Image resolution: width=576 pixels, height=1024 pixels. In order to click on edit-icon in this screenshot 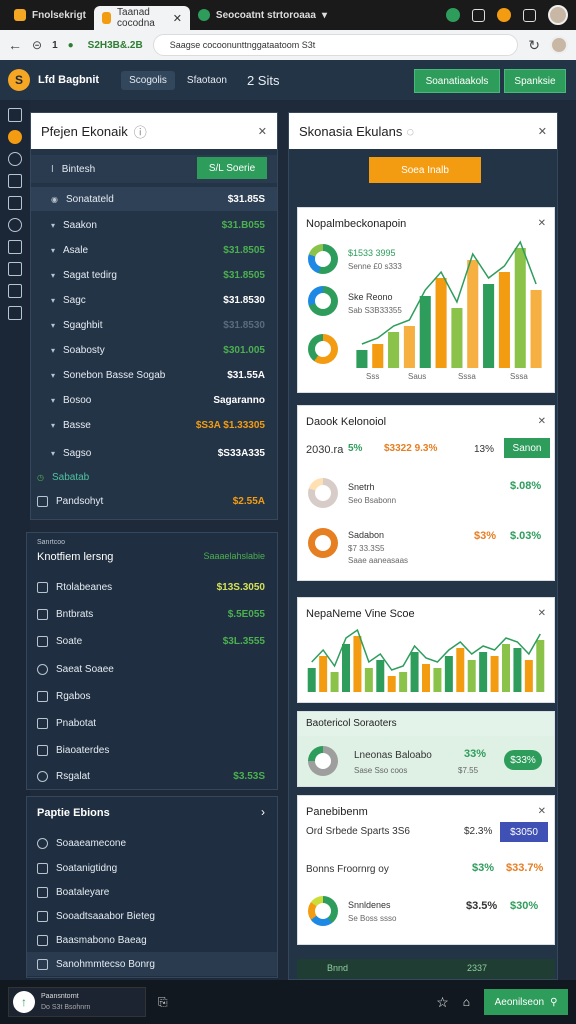, I will do `click(15, 203)`.